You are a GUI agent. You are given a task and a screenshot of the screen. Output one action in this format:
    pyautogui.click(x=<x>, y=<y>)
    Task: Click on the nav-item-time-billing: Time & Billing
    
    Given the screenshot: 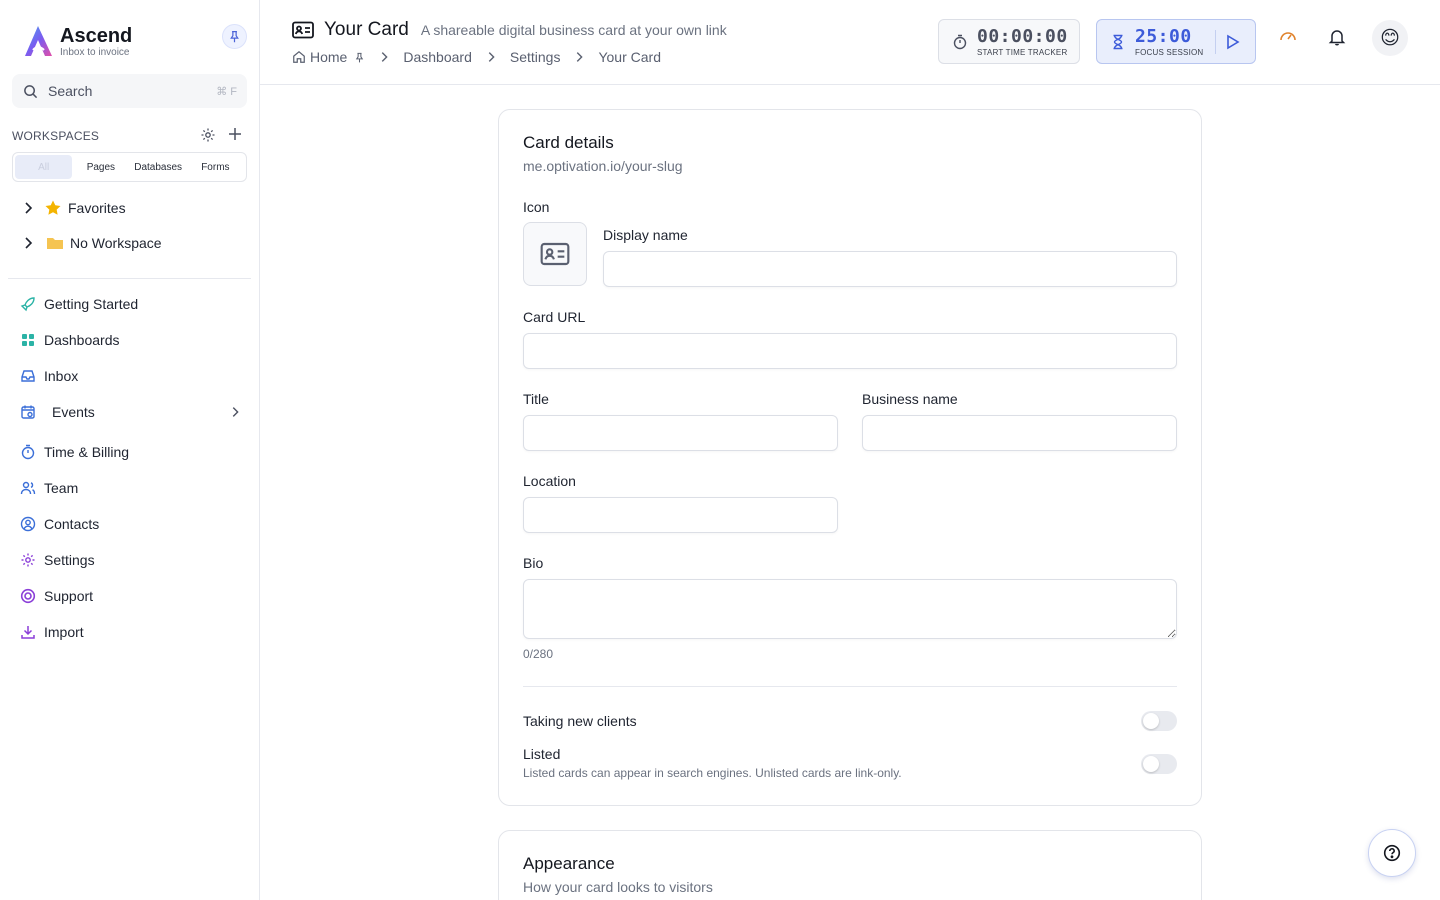 What is the action you would take?
    pyautogui.click(x=131, y=452)
    